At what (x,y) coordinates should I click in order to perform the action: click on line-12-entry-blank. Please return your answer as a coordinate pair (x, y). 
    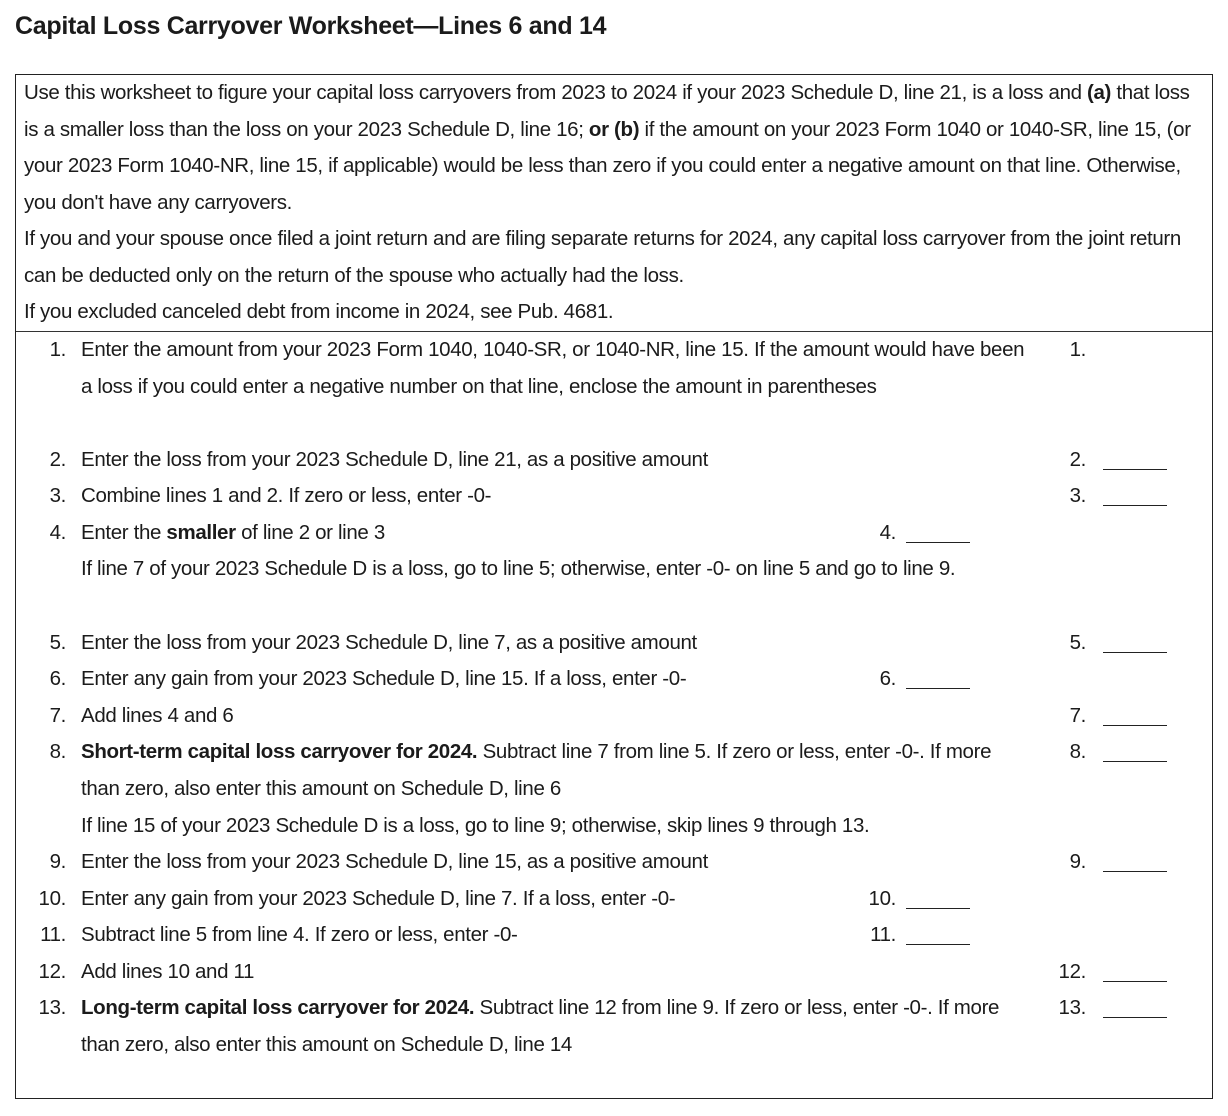
    Looking at the image, I should click on (1135, 981).